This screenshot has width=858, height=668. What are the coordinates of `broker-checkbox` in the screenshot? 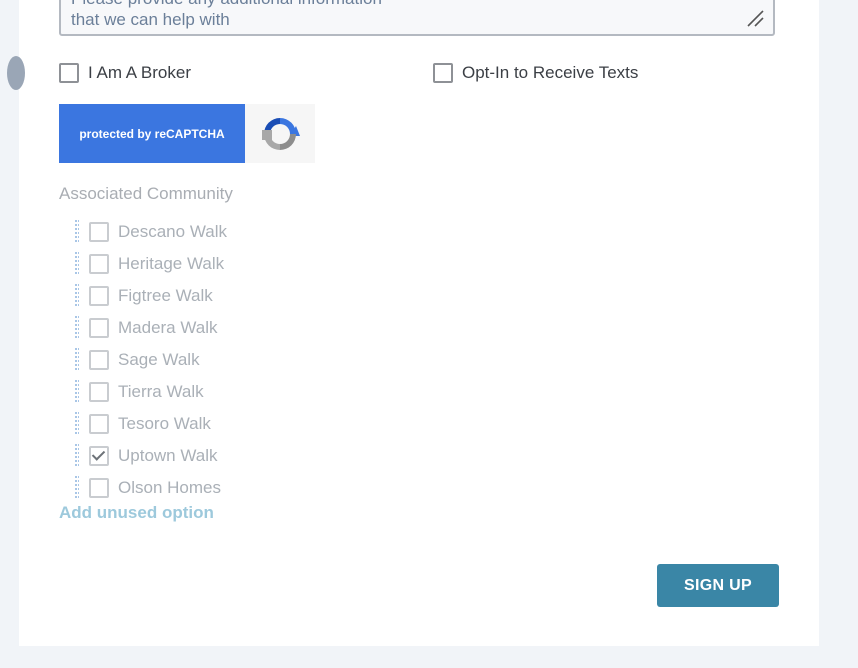 It's located at (69, 73).